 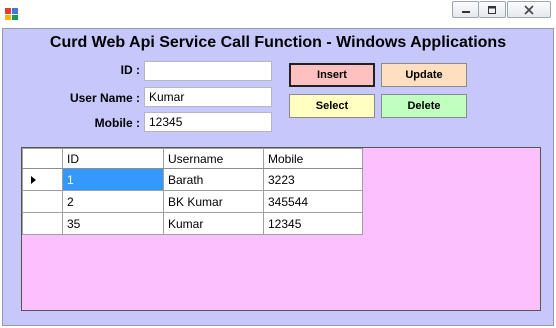 I want to click on id-label: ID :, so click(x=130, y=70).